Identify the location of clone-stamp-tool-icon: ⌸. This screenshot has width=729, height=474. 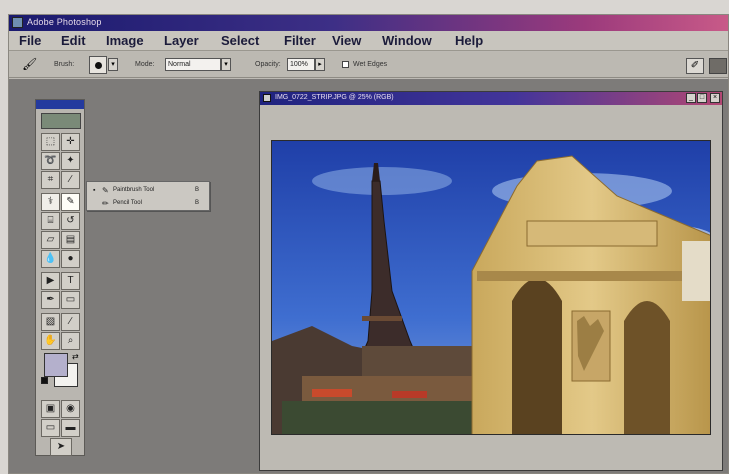
(50, 221).